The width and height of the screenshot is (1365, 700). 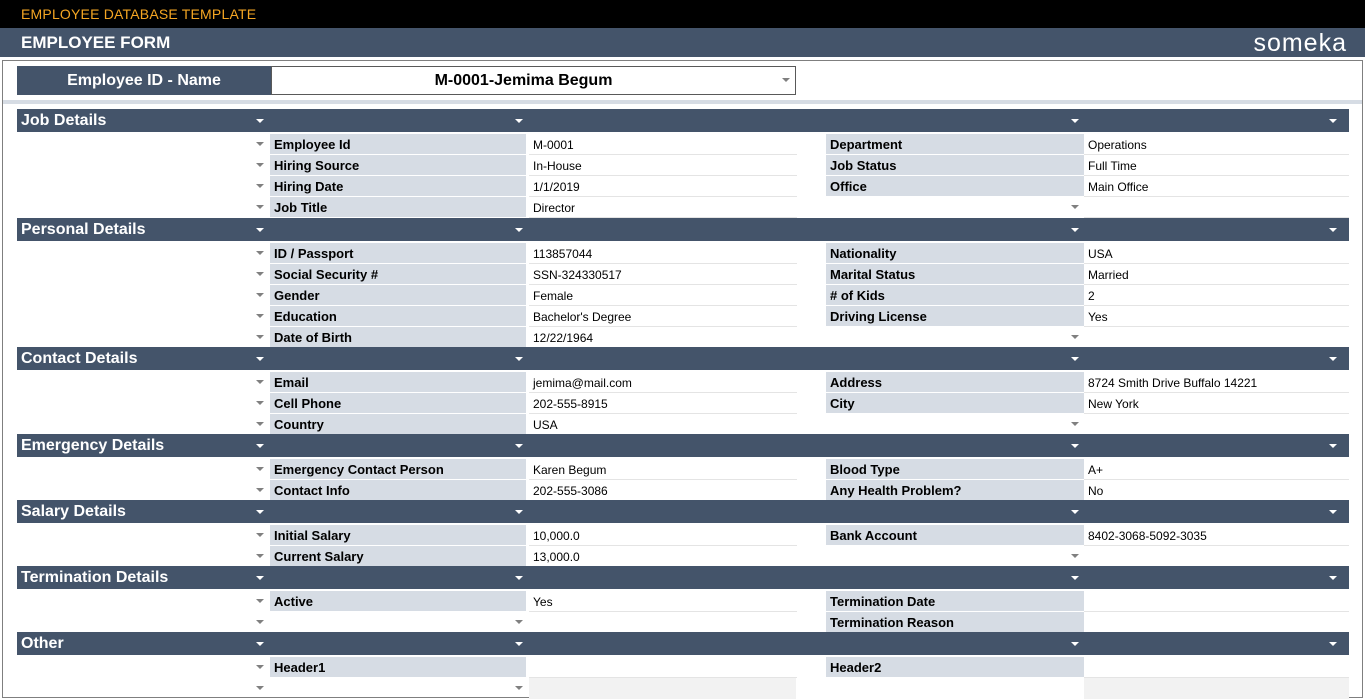 What do you see at coordinates (1216, 535) in the screenshot?
I see `field-value: 8402-3068-5092-3035` at bounding box center [1216, 535].